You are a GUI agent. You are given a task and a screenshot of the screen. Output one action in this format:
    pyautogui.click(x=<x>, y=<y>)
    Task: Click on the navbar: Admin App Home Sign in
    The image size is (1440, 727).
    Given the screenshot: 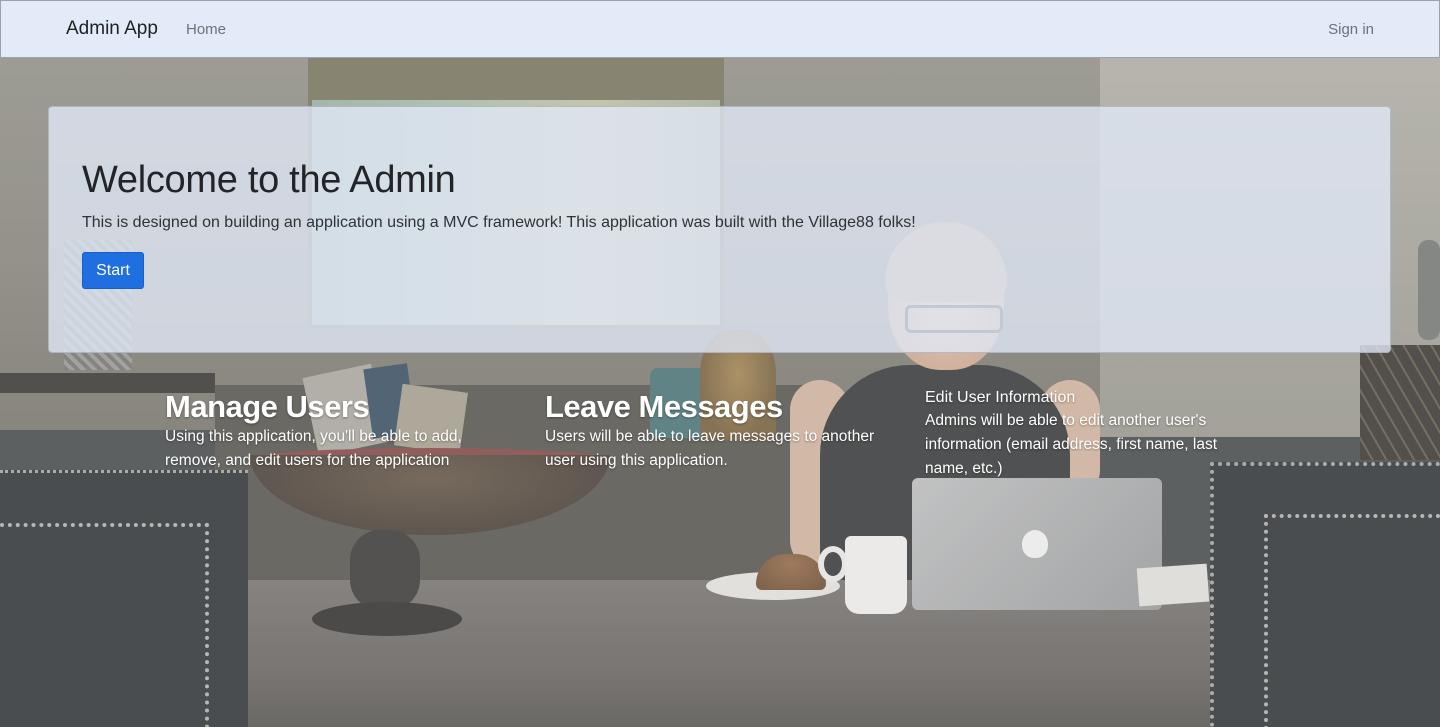 What is the action you would take?
    pyautogui.click(x=720, y=29)
    